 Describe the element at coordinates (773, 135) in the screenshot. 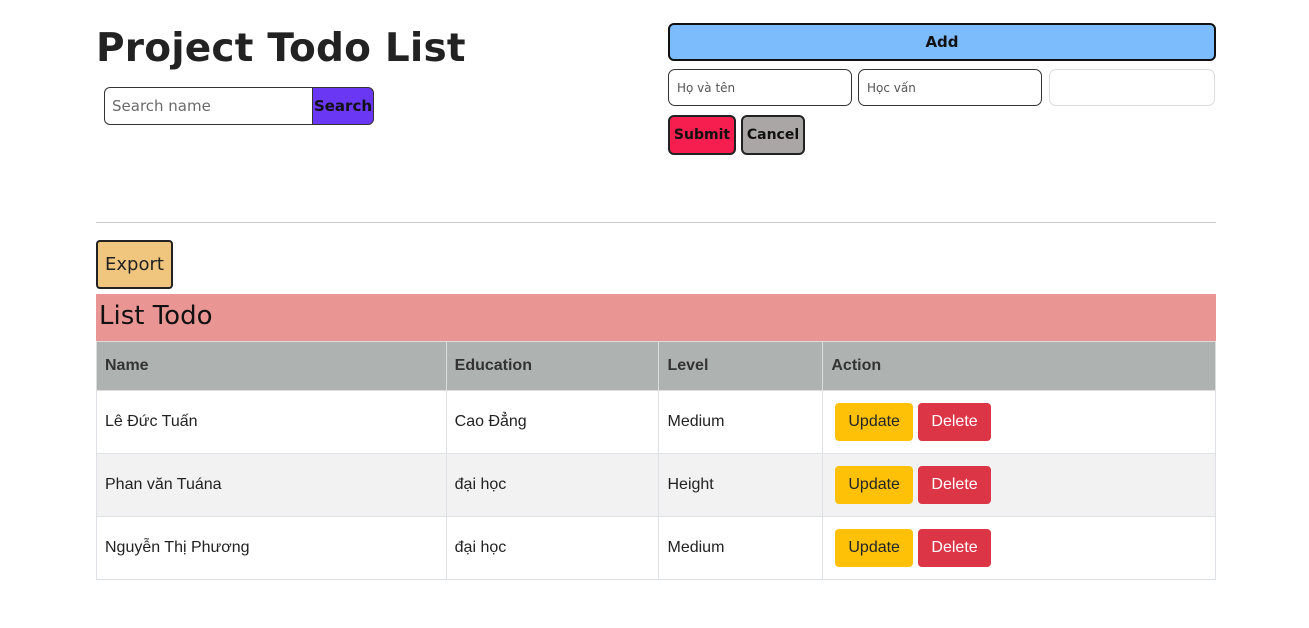

I see `cancel-button: Cancel` at that location.